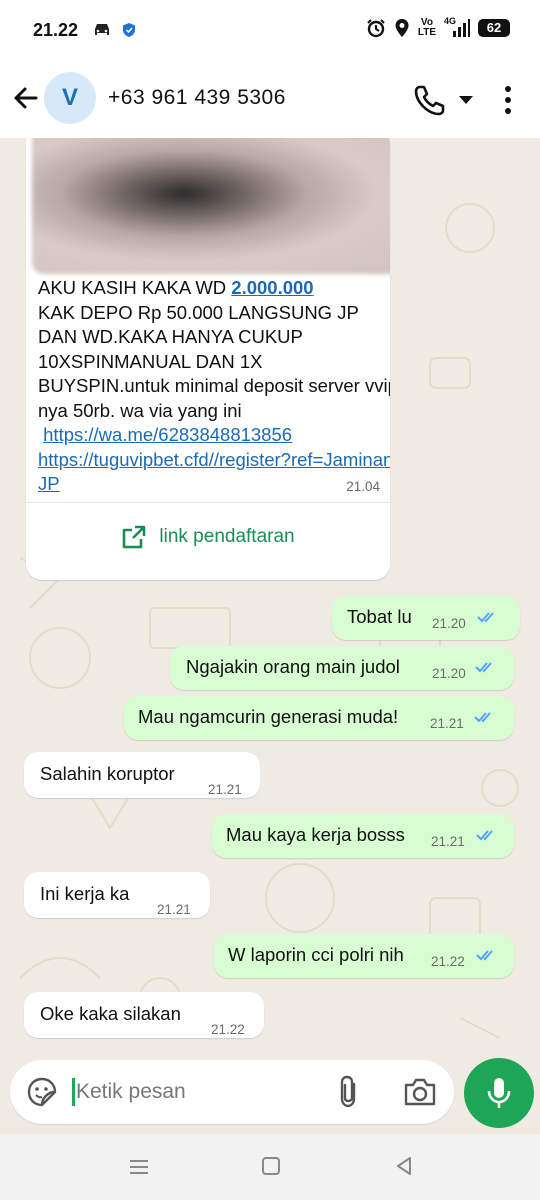 This screenshot has height=1200, width=540. Describe the element at coordinates (420, 1092) in the screenshot. I see `camera-icon` at that location.